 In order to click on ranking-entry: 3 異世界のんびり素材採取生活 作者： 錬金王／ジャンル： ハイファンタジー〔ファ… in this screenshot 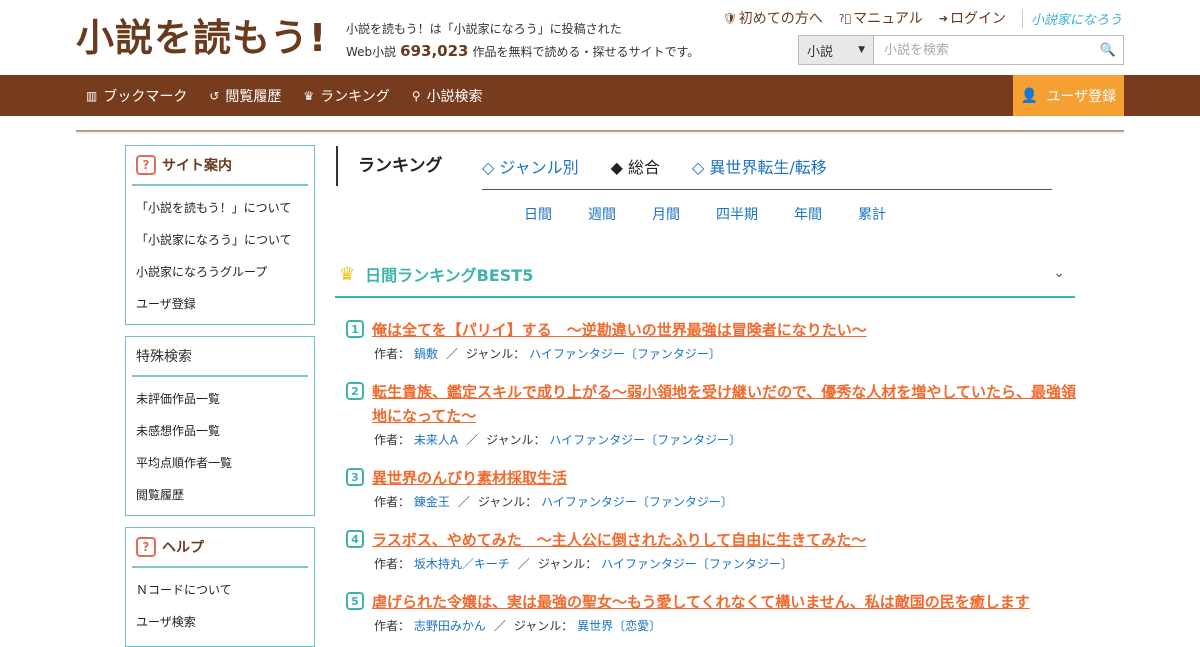, I will do `click(711, 489)`.